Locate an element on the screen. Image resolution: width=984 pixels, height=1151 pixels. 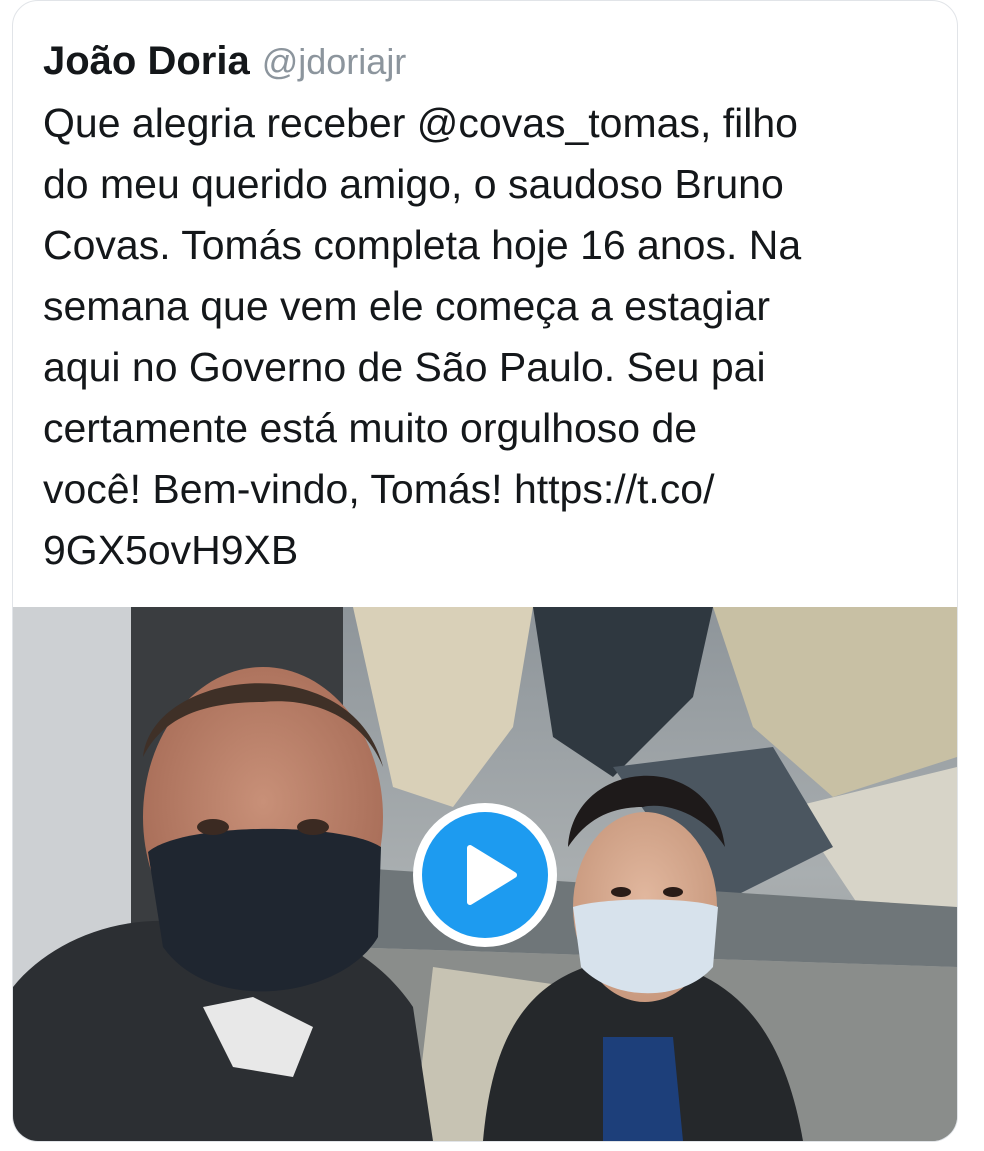
tweet-text-line: do meu querido amigo, o saudoso Bruno is located at coordinates (413, 184).